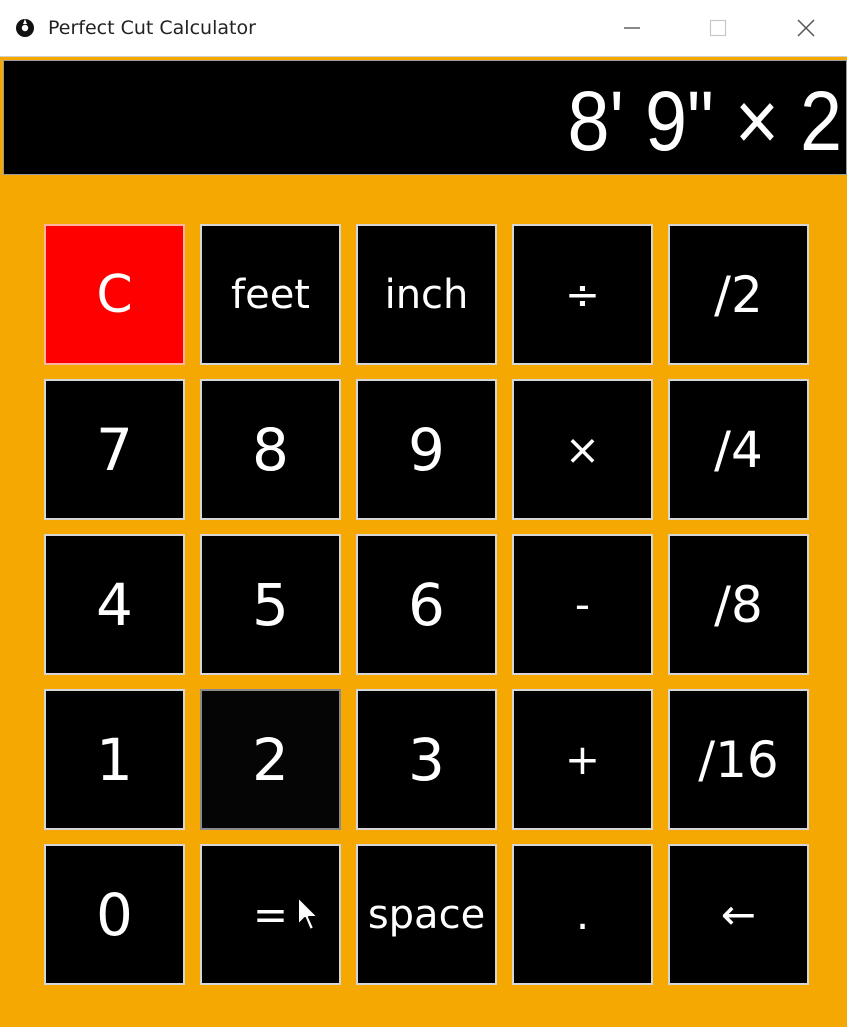 The height and width of the screenshot is (1027, 847). Describe the element at coordinates (270, 914) in the screenshot. I see `equals-label: =` at that location.